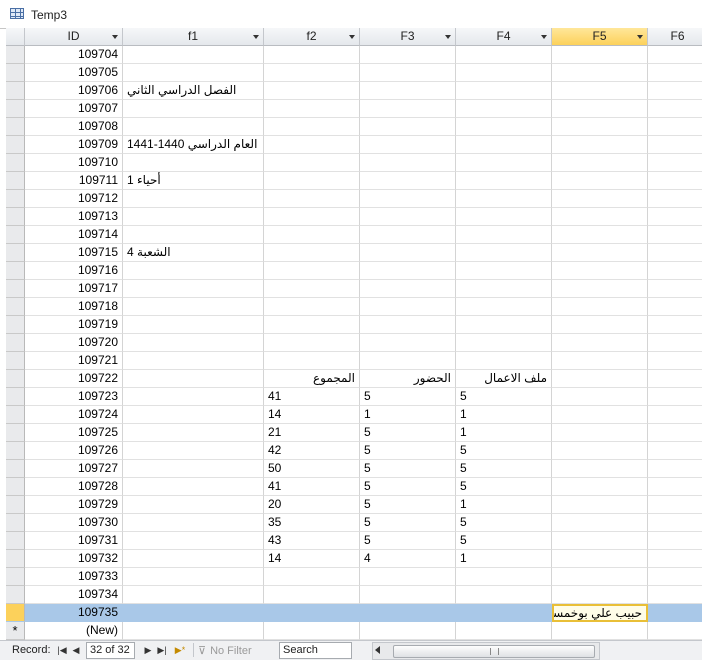  I want to click on document-tab: Temp3, so click(351, 14).